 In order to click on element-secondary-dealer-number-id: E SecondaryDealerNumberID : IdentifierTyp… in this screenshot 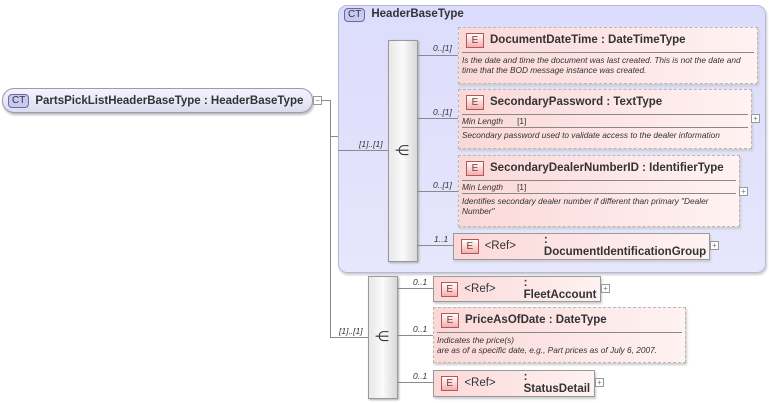, I will do `click(599, 191)`.